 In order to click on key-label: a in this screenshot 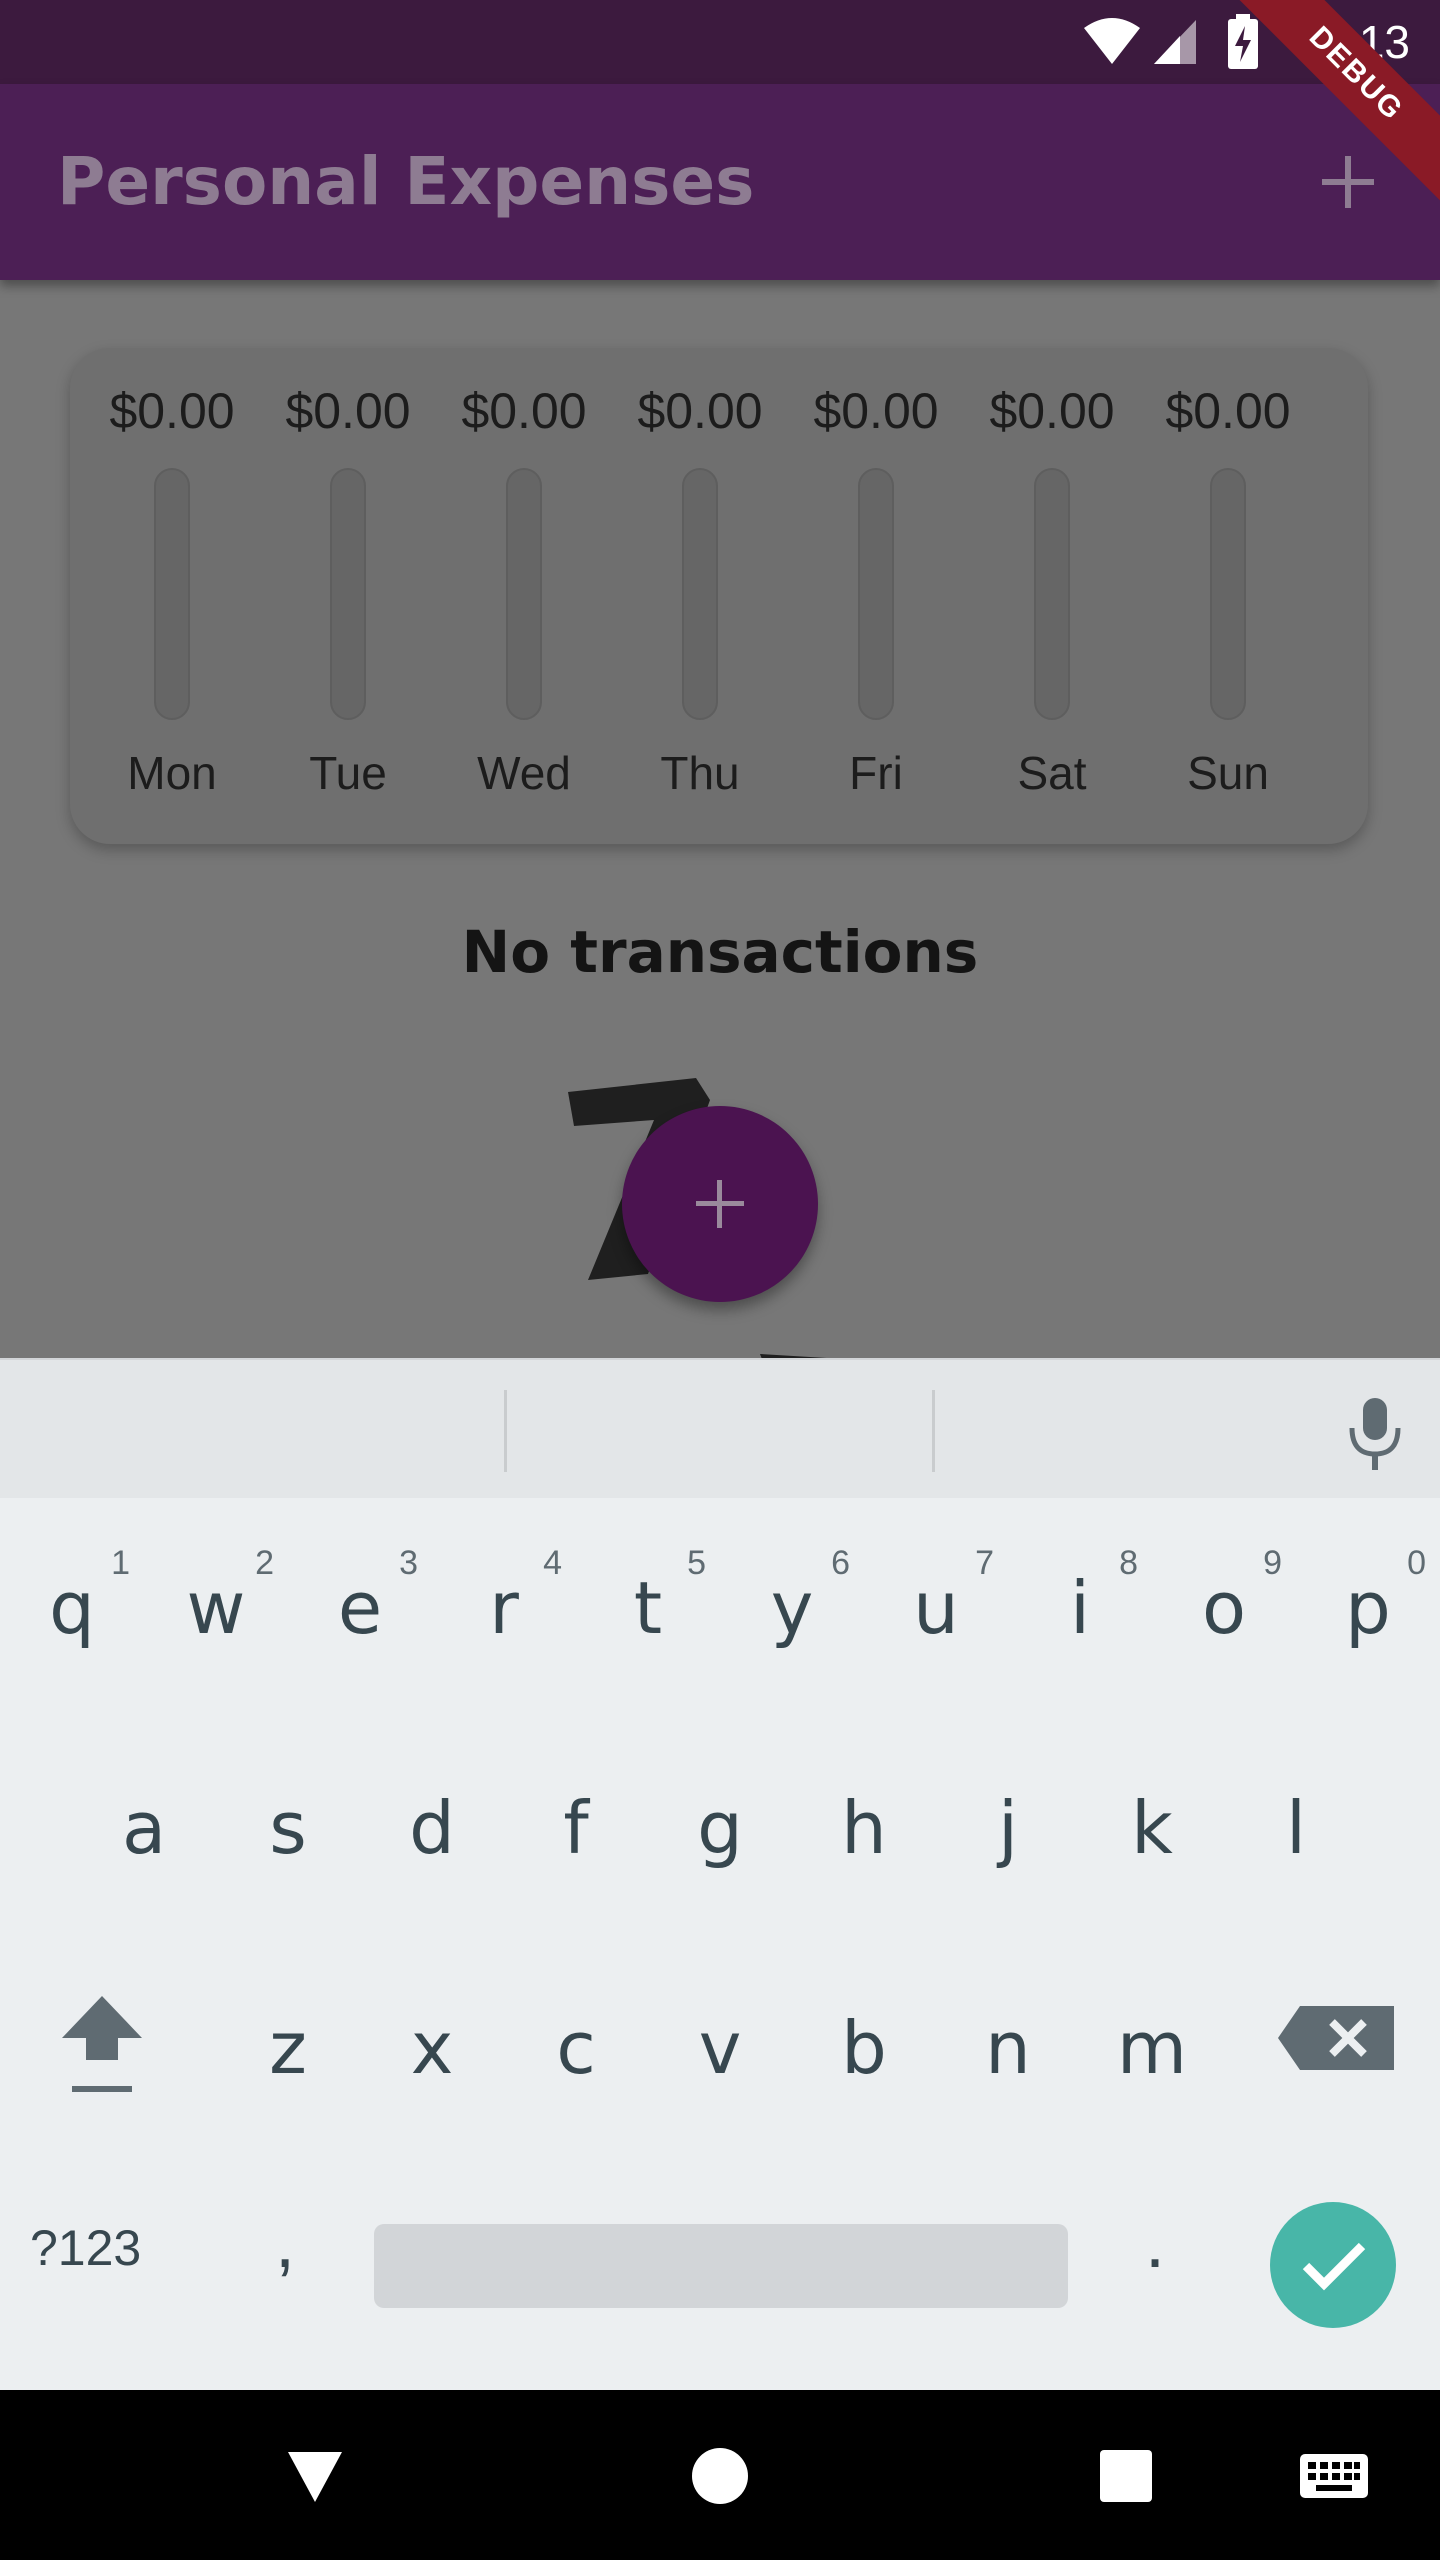, I will do `click(144, 1828)`.